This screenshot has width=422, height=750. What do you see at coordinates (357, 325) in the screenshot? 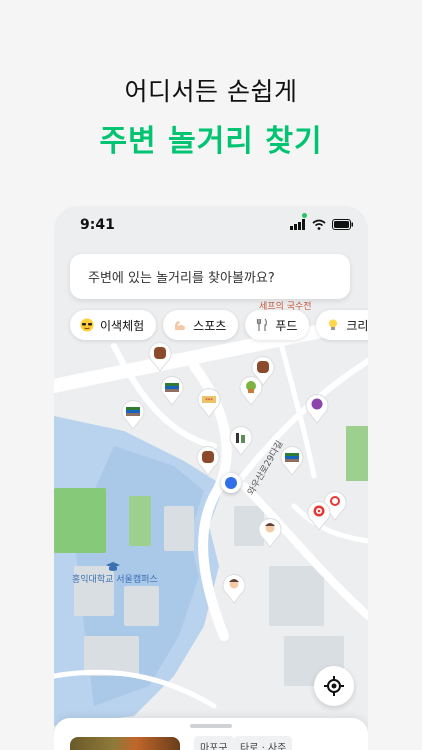
I see `chip-label: 크리` at bounding box center [357, 325].